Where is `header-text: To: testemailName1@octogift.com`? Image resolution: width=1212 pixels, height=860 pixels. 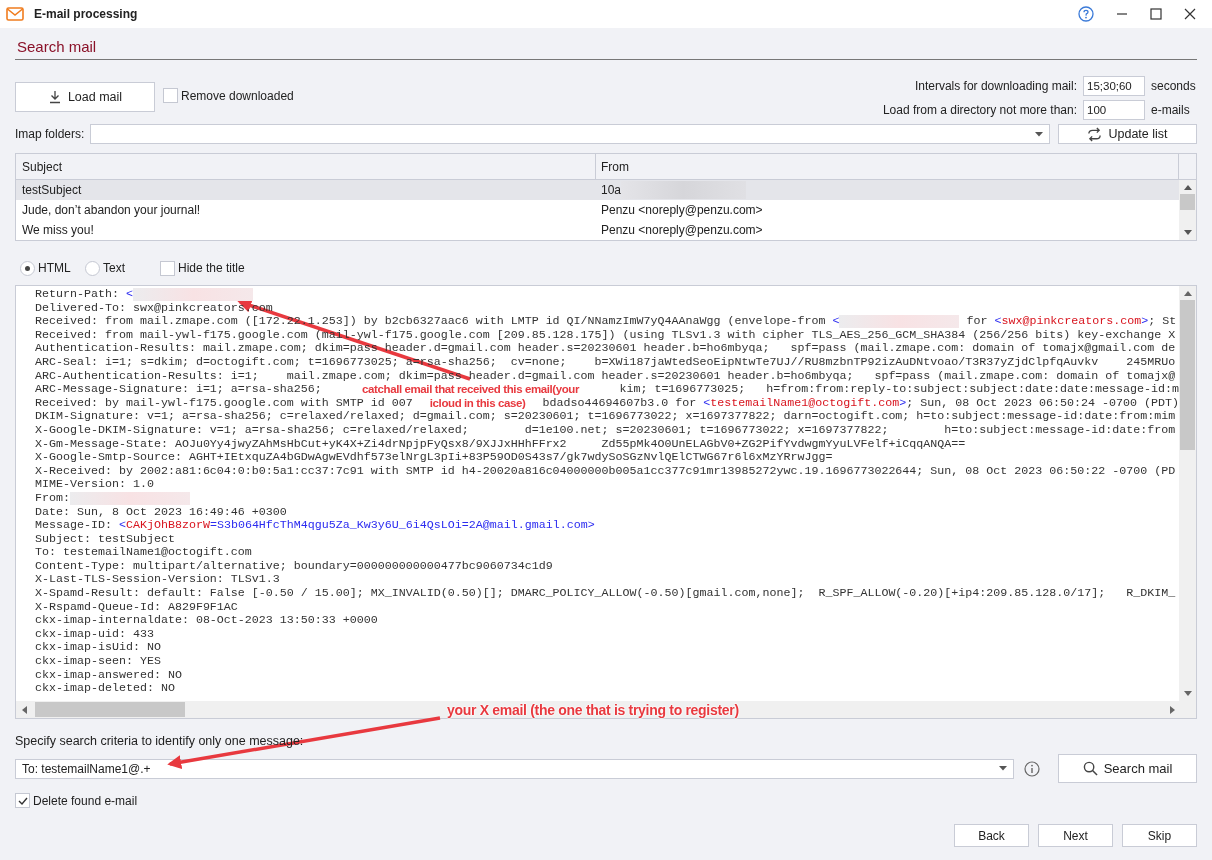
header-text: To: testemailName1@octogift.com is located at coordinates (143, 553).